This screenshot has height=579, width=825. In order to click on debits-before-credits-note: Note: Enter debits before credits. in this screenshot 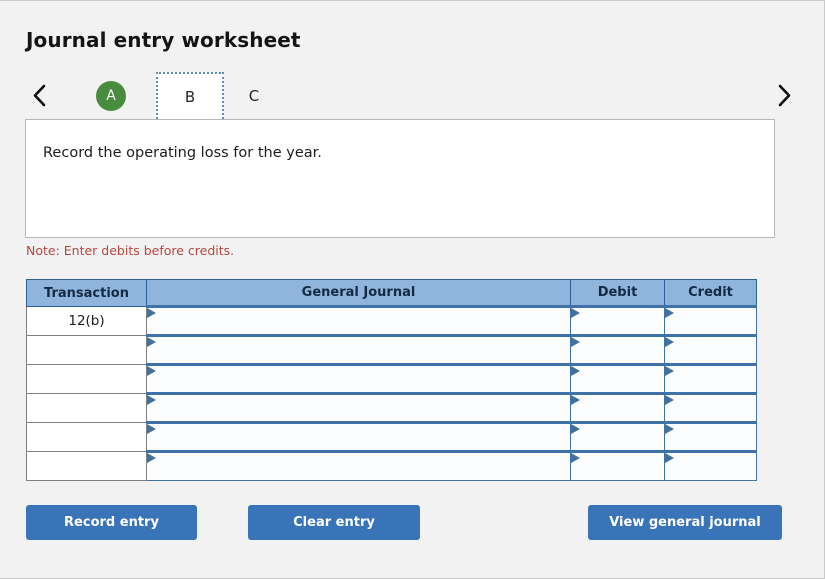, I will do `click(130, 250)`.